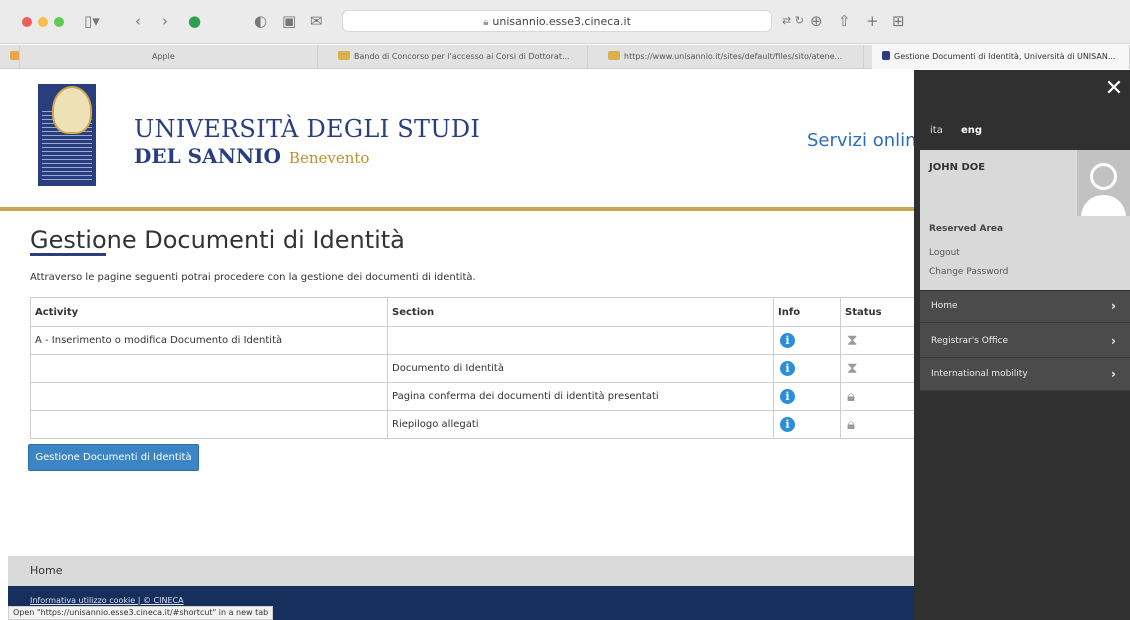 Image resolution: width=1130 pixels, height=620 pixels. What do you see at coordinates (944, 253) in the screenshot?
I see `logout-link: Logout` at bounding box center [944, 253].